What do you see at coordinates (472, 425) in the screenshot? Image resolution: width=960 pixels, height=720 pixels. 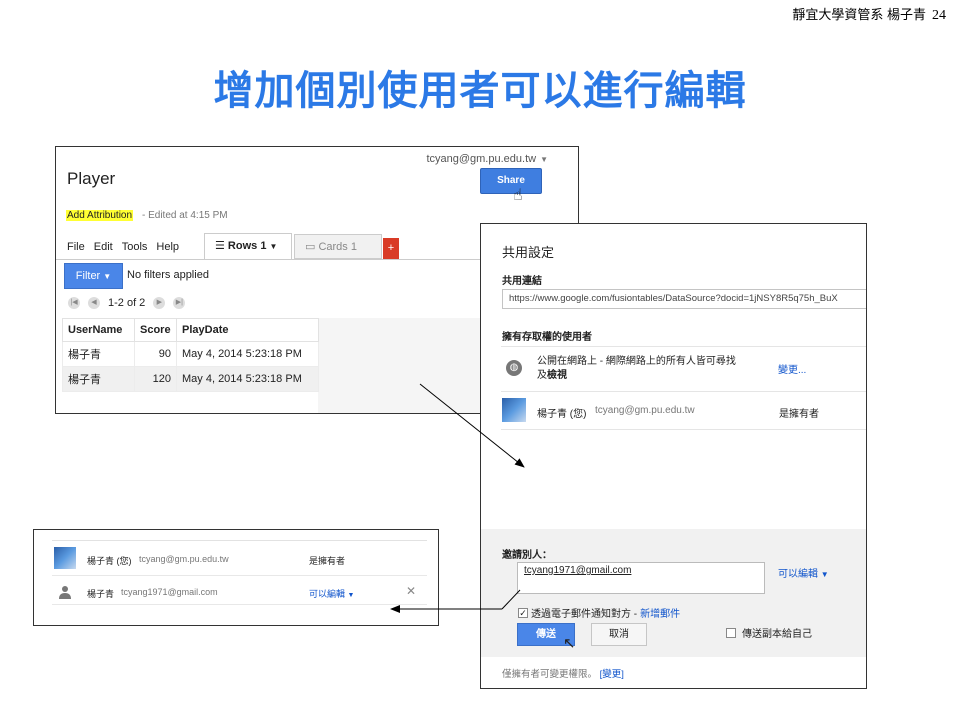 I see `arrow-to-share-dialog` at bounding box center [472, 425].